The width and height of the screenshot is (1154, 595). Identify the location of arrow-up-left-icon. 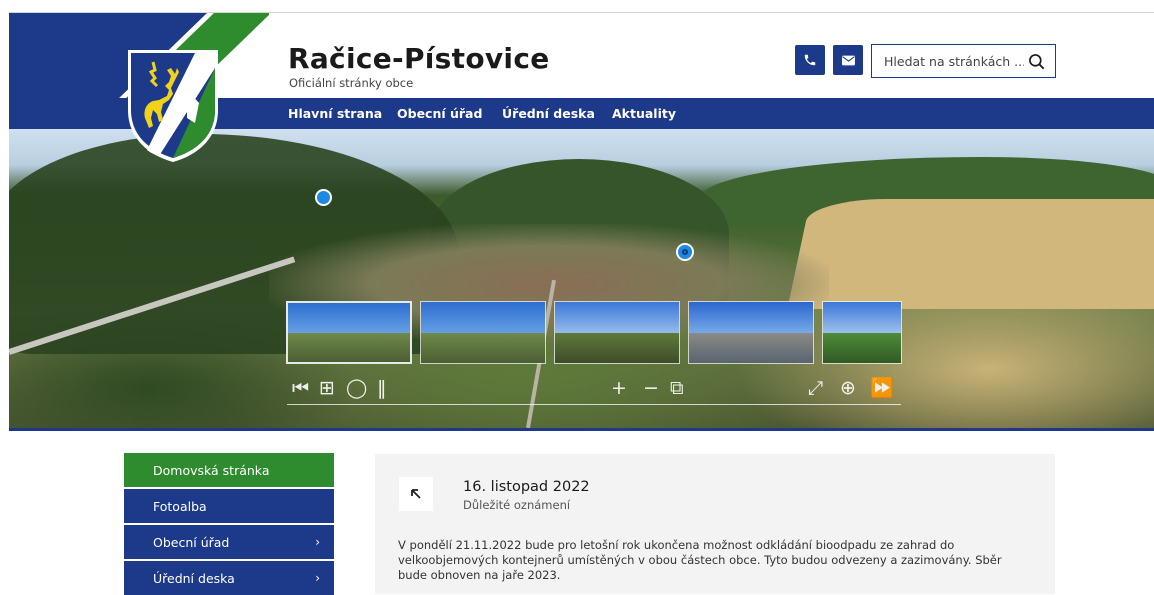
(416, 494).